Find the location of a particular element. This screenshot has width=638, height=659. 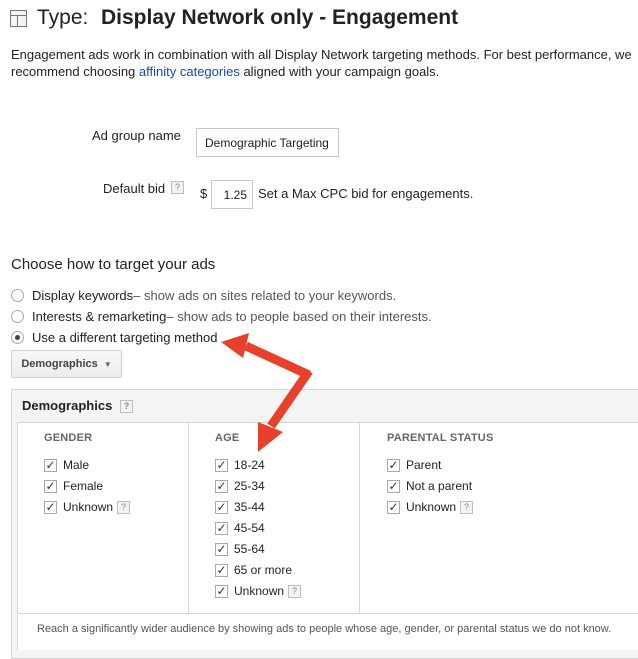

ad-group-name-value: Demographic Targeting is located at coordinates (267, 142).